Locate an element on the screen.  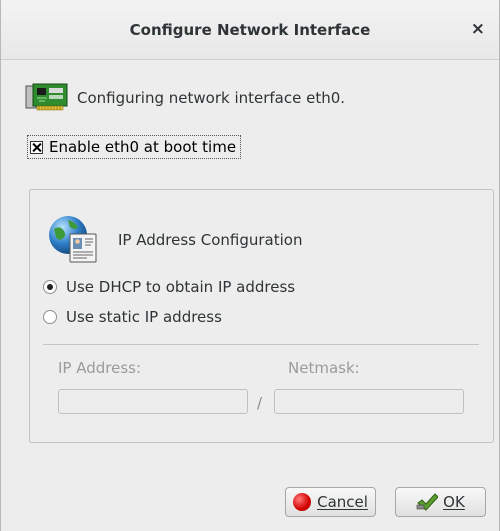
cancel-icon is located at coordinates (302, 502).